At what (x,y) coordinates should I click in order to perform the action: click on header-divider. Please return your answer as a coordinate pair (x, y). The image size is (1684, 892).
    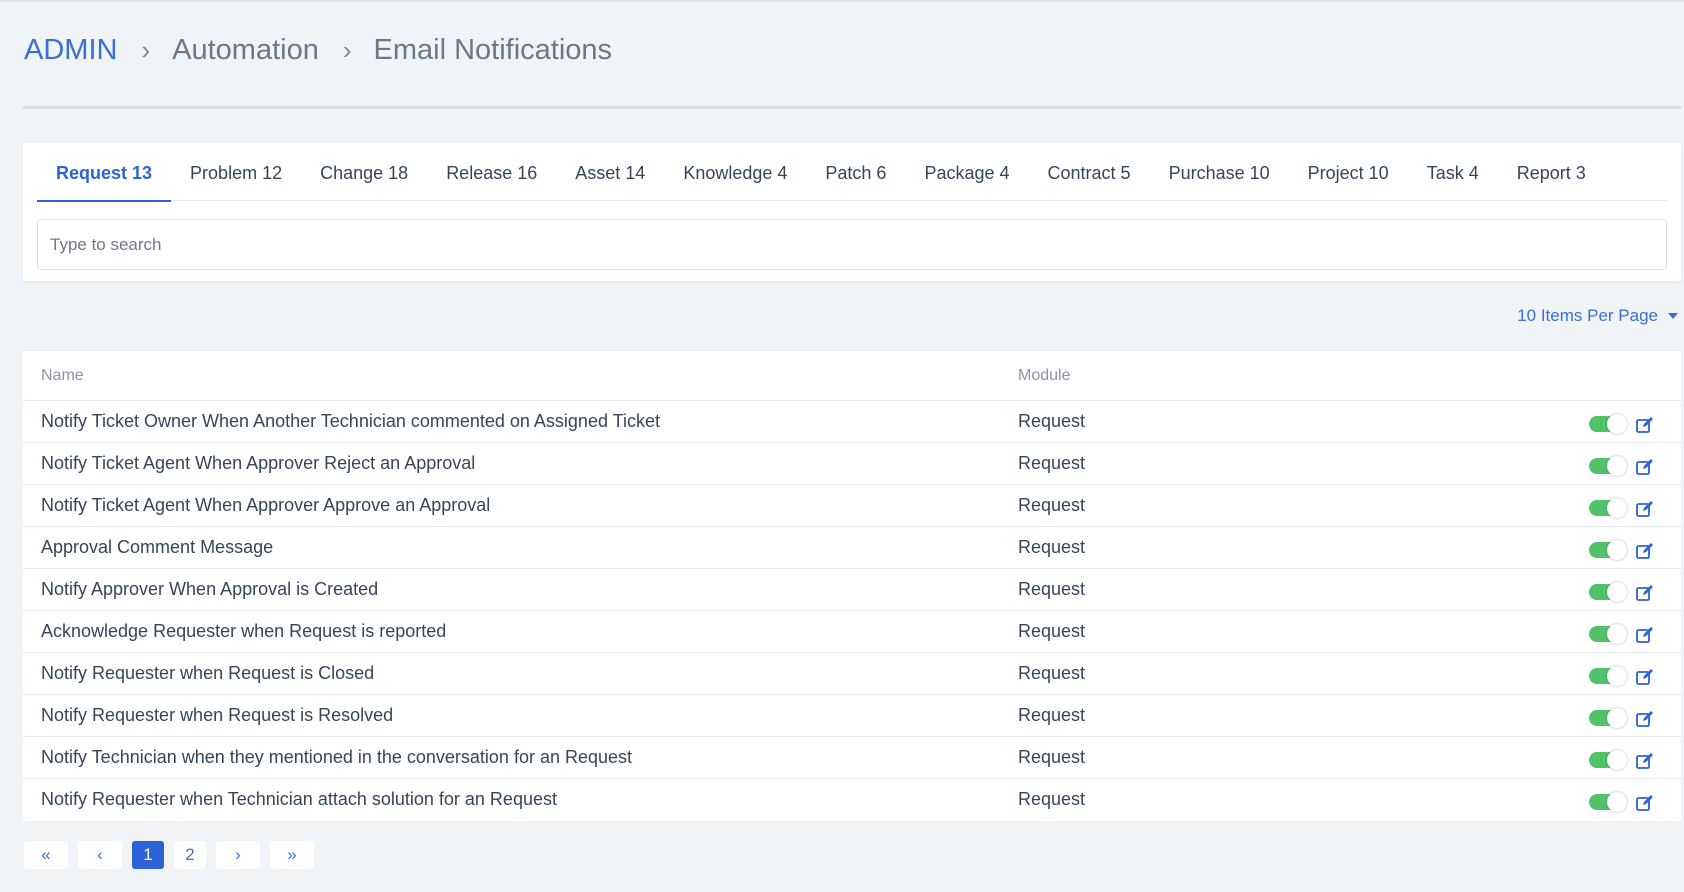
    Looking at the image, I should click on (852, 107).